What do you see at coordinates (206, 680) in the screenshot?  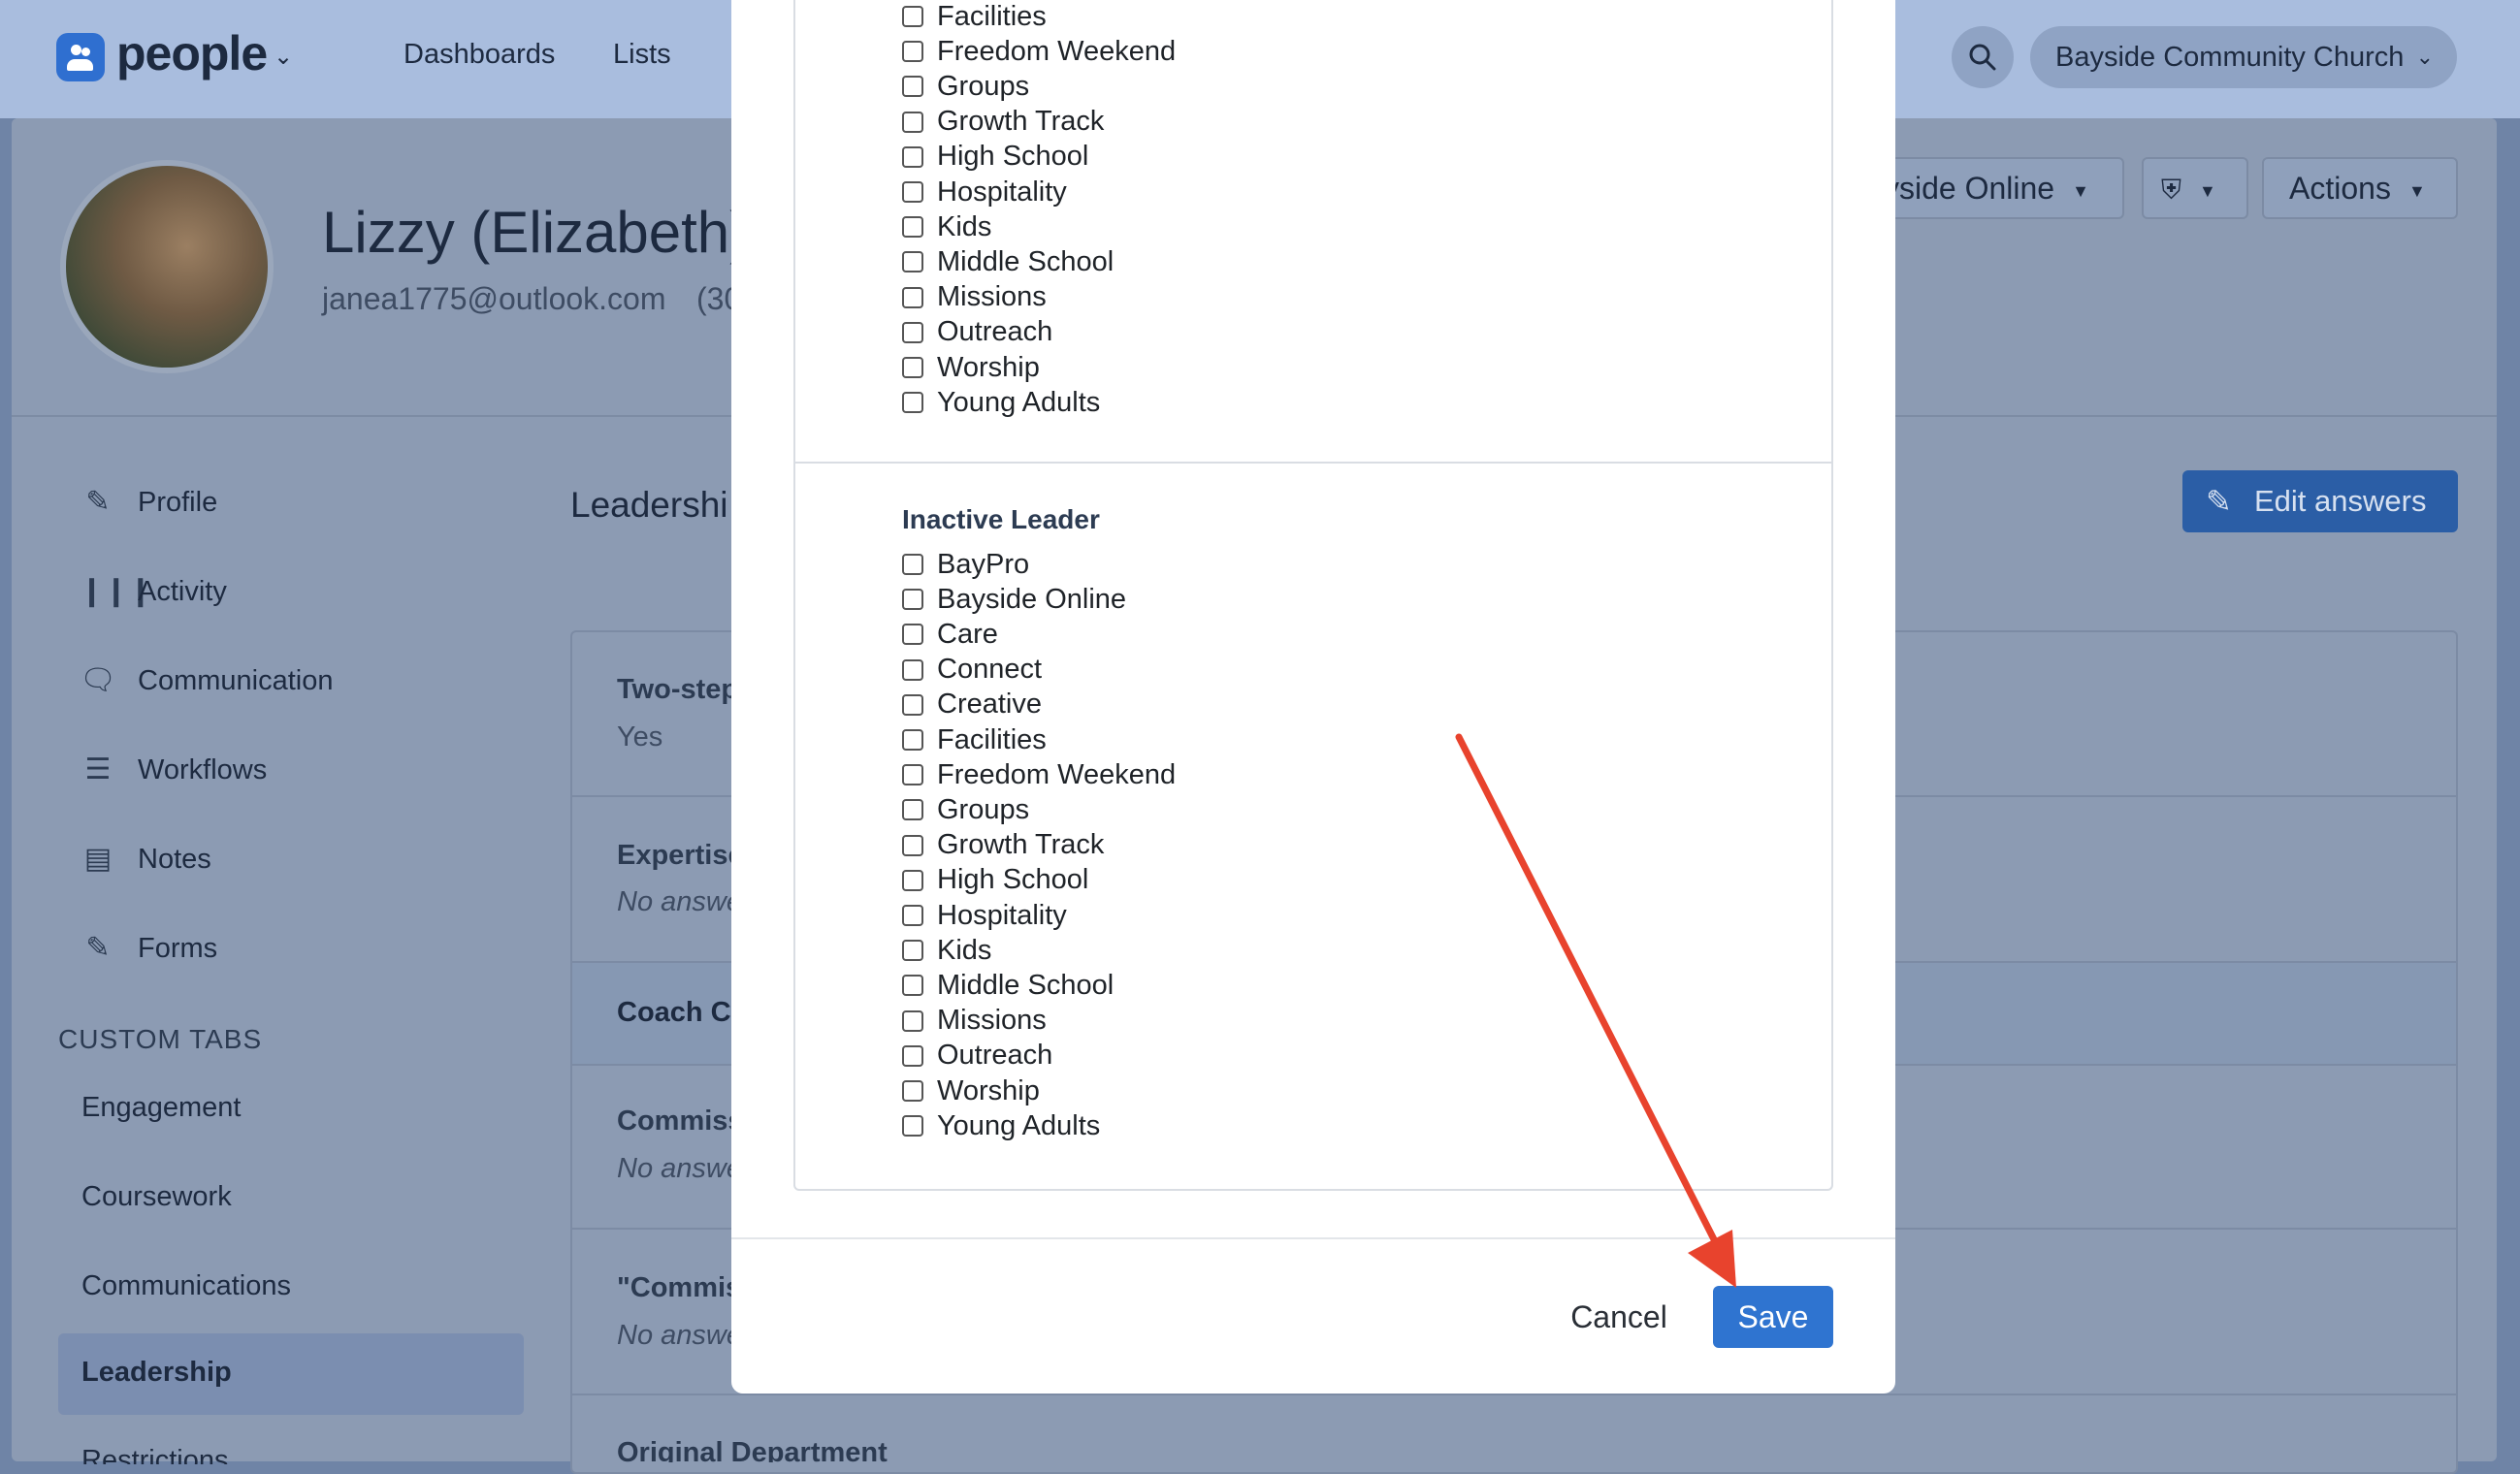 I see `sidebar-item-communication: 🗨 Communication` at bounding box center [206, 680].